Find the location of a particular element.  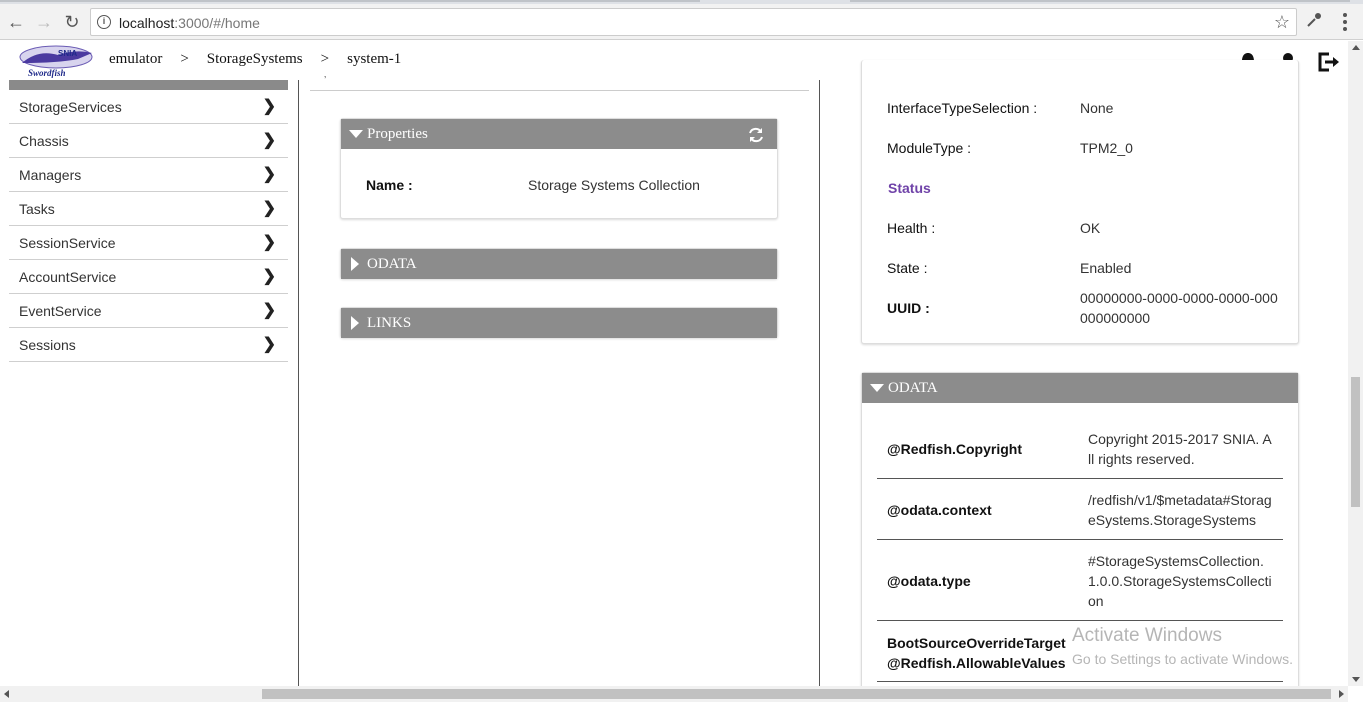

odata-key-copyright: @Redfish.Copyright is located at coordinates (954, 449).